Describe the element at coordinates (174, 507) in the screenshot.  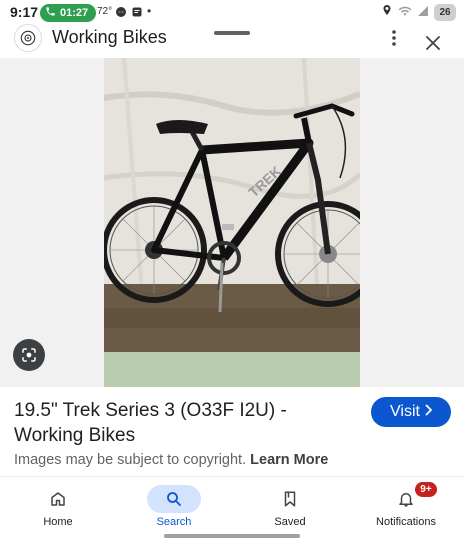
I see `nav-search: Search` at that location.